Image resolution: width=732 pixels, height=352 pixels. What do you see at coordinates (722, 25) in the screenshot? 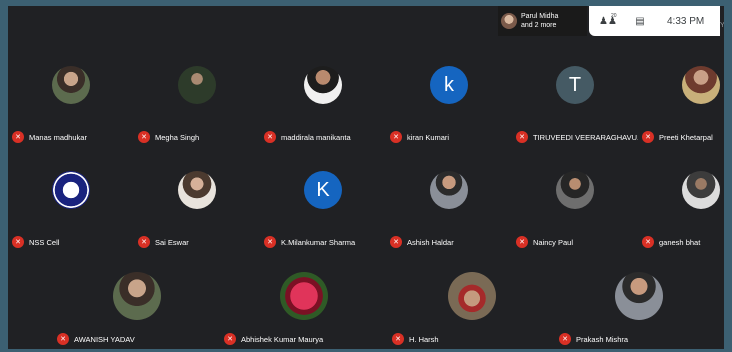
I see `edge-text: Y` at bounding box center [722, 25].